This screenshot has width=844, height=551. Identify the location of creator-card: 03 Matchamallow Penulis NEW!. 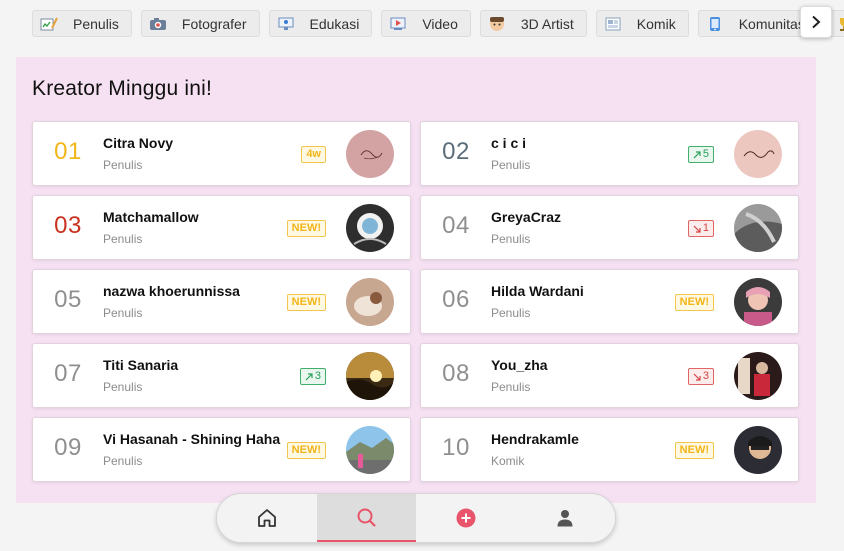
(221, 227).